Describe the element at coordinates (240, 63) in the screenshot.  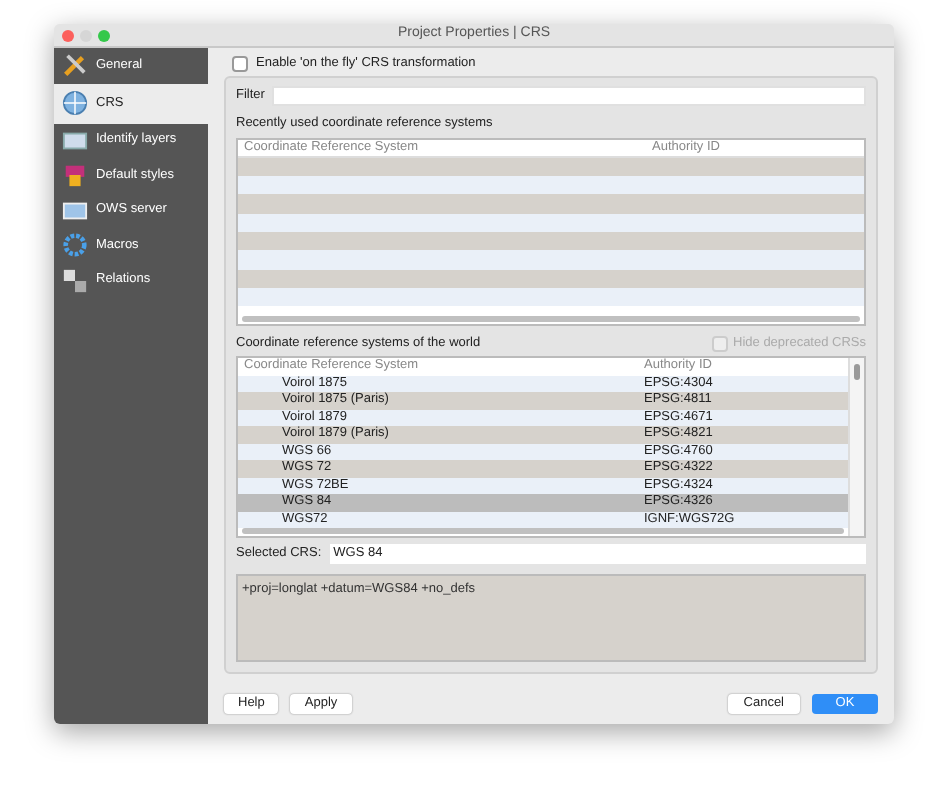
I see `checkbox` at that location.